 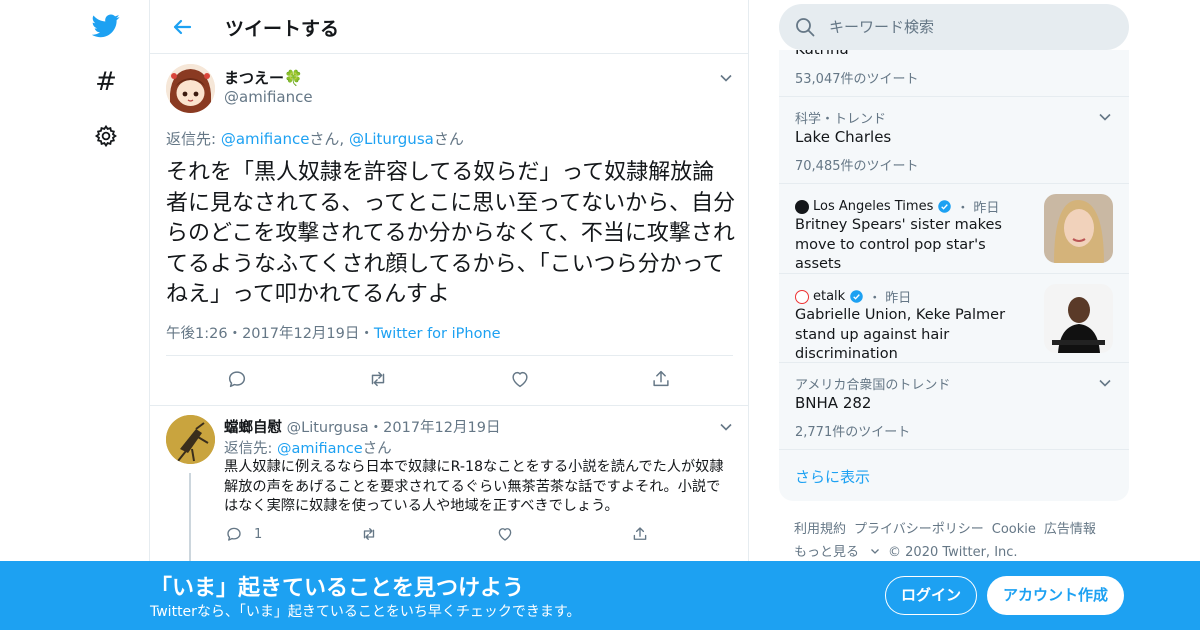 What do you see at coordinates (449, 27) in the screenshot?
I see `page-header: ツイートする` at bounding box center [449, 27].